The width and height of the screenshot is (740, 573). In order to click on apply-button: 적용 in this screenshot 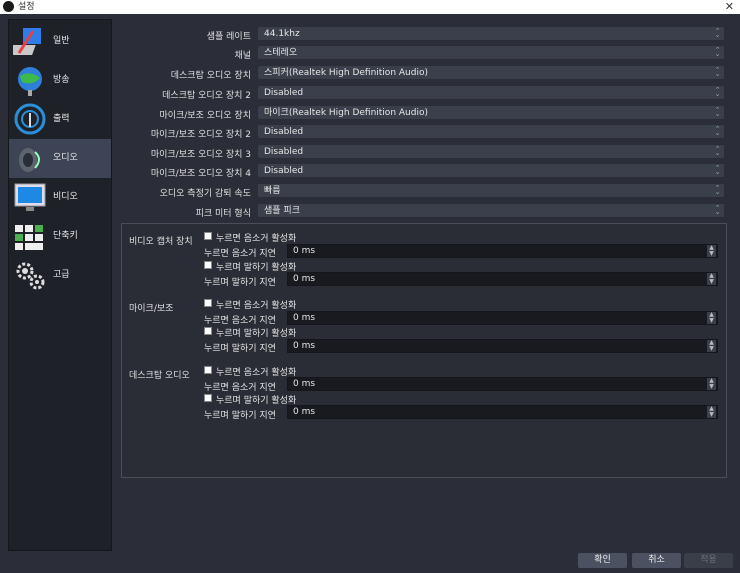, I will do `click(708, 560)`.